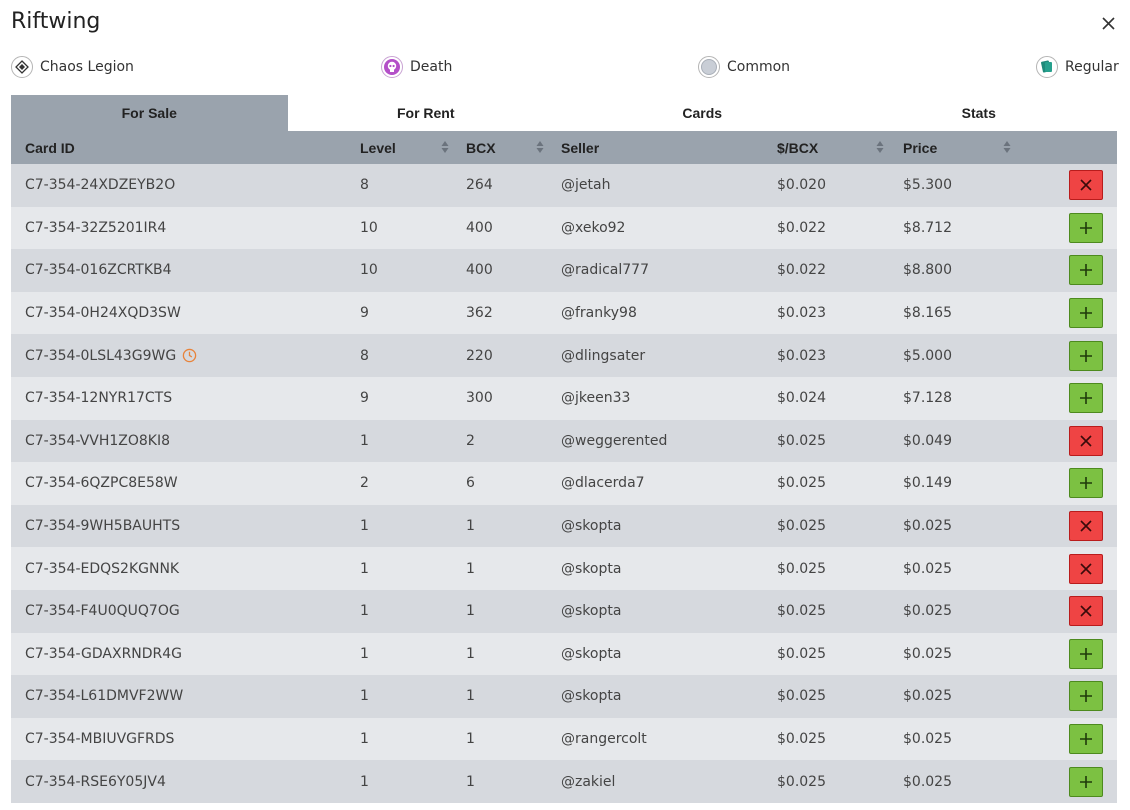  What do you see at coordinates (50, 147) in the screenshot?
I see `column-card-id: Card ID` at bounding box center [50, 147].